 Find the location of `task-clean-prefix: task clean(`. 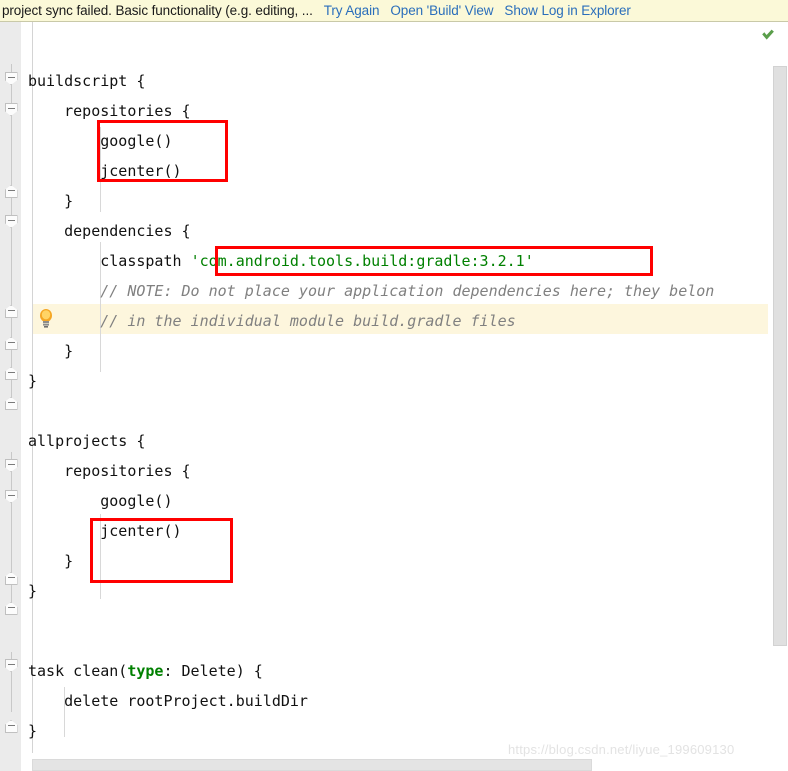

task-clean-prefix: task clean( is located at coordinates (78, 671).